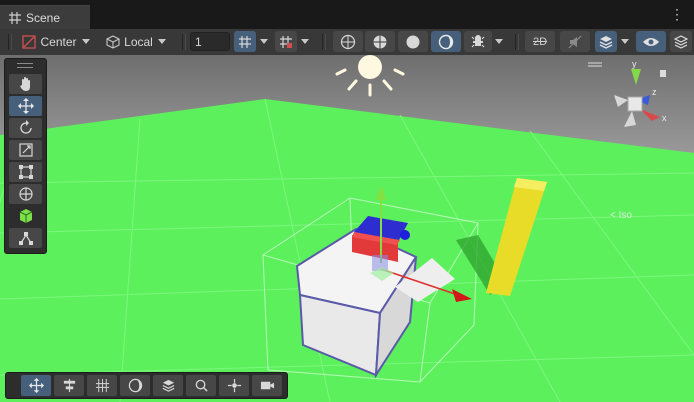  What do you see at coordinates (210, 41) in the screenshot?
I see `grid-size-input: 1` at bounding box center [210, 41].